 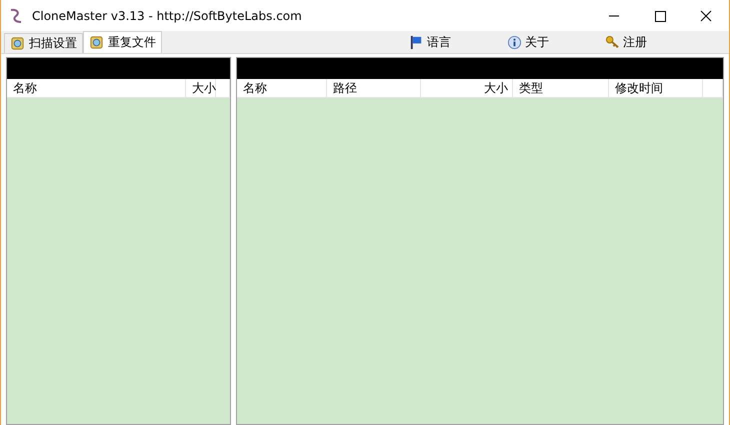 I want to click on column-header: 类型, so click(x=561, y=88).